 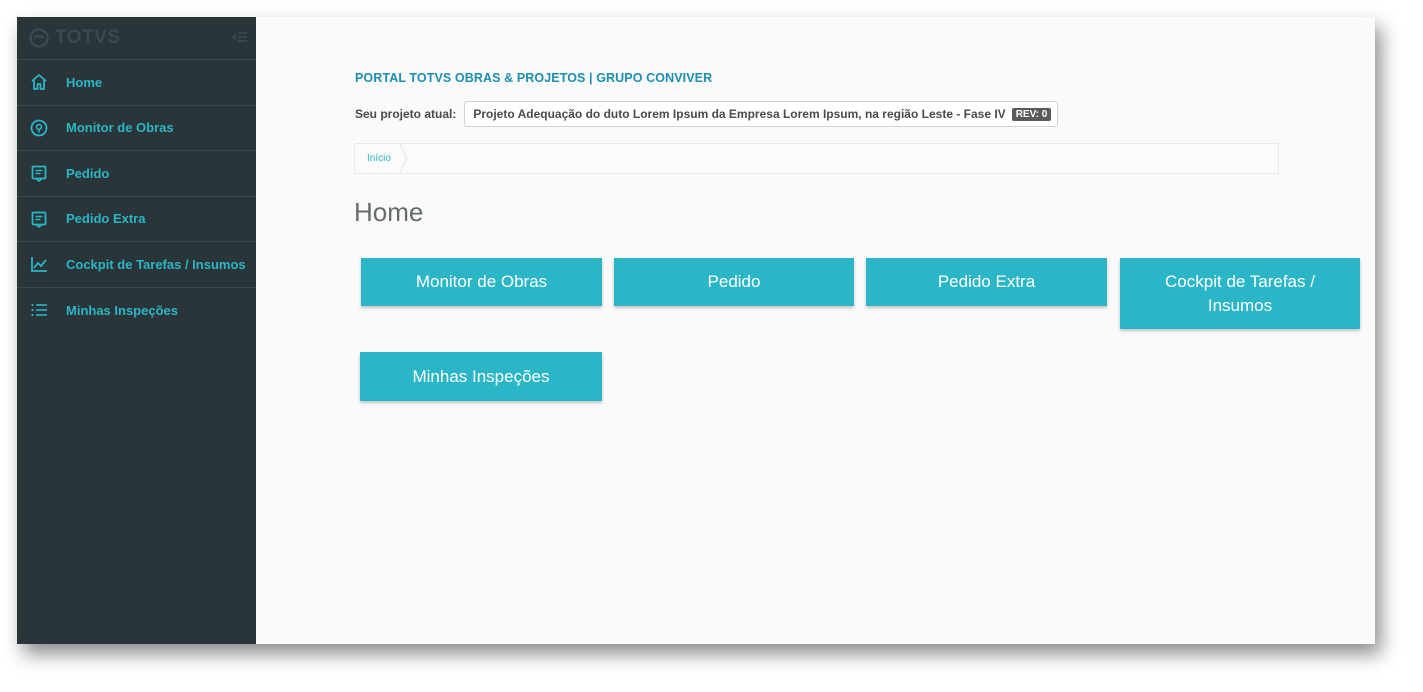 I want to click on sidebar-item-label: Monitor de Obras, so click(x=120, y=128).